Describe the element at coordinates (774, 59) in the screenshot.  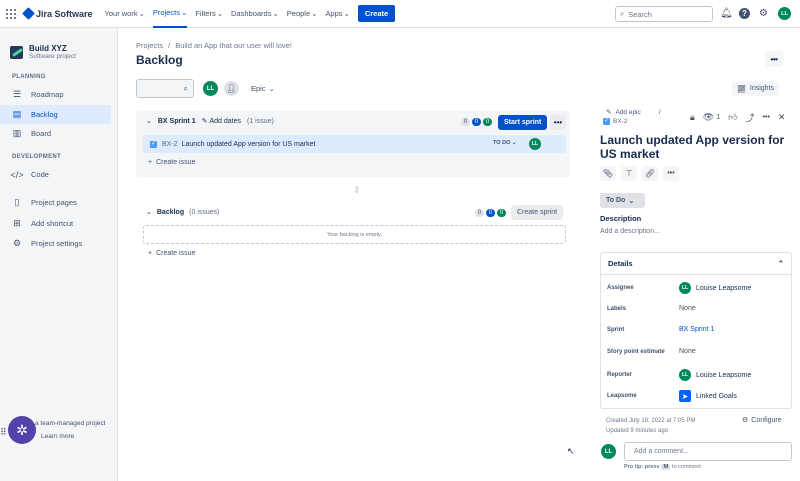
I see `page-more-button: •••` at that location.